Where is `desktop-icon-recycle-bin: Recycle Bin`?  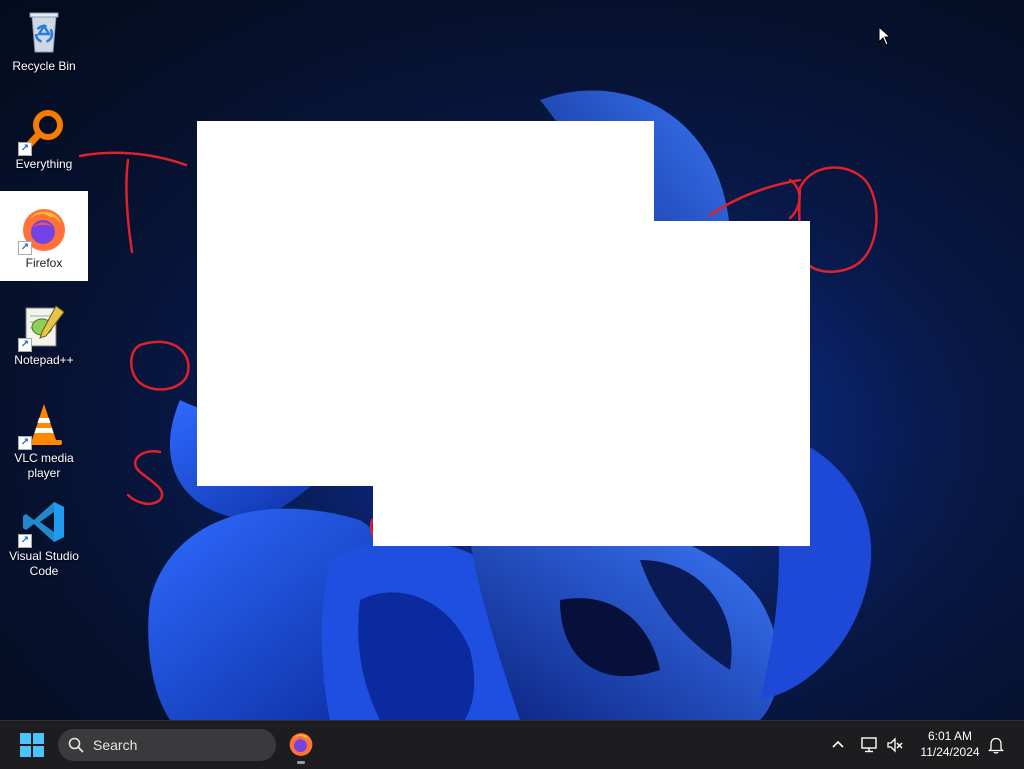
desktop-icon-recycle-bin: Recycle Bin is located at coordinates (44, 47).